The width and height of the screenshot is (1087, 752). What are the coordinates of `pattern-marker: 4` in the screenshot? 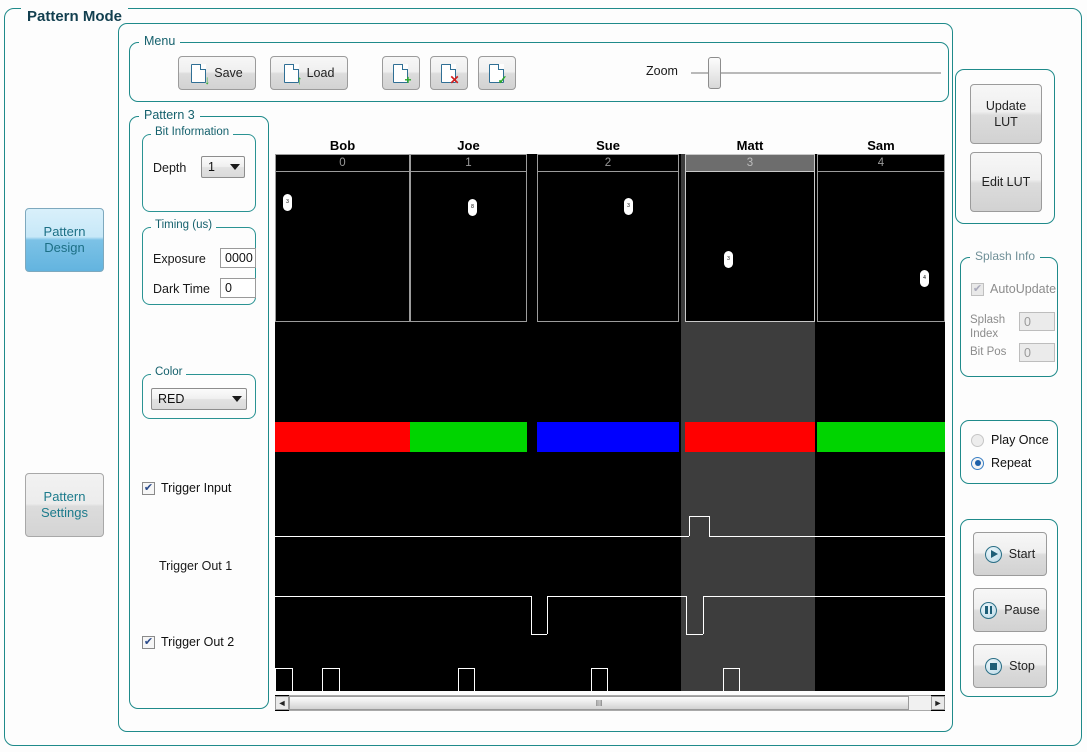 It's located at (924, 278).